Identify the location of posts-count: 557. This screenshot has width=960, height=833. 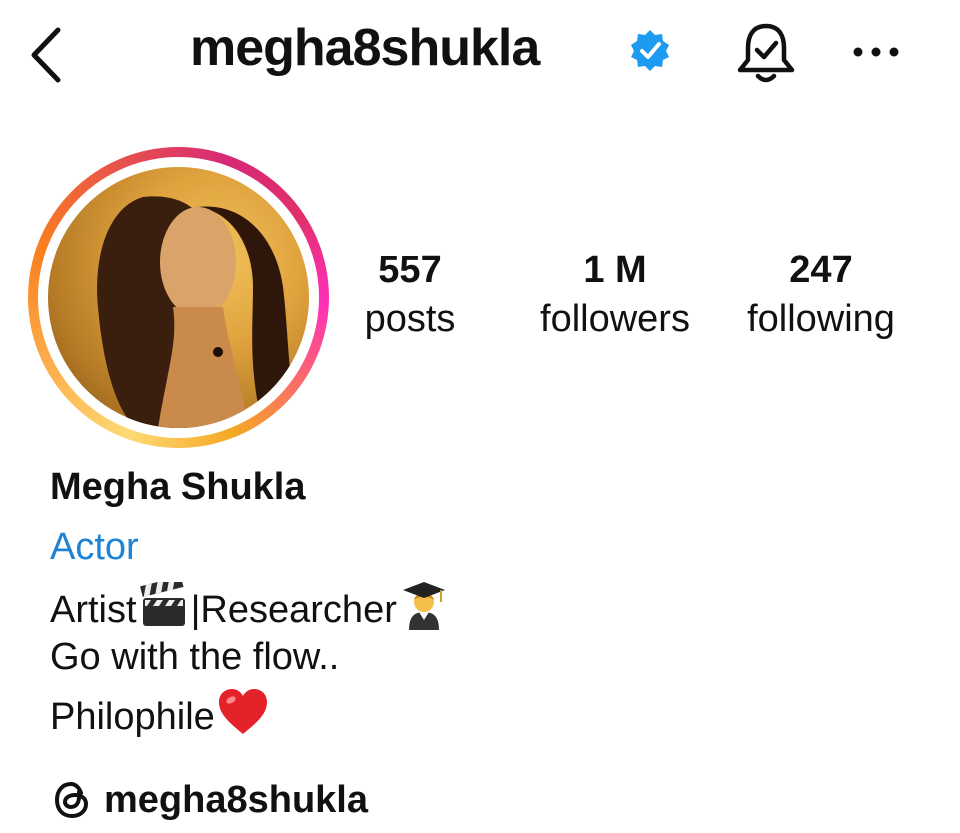
(410, 270).